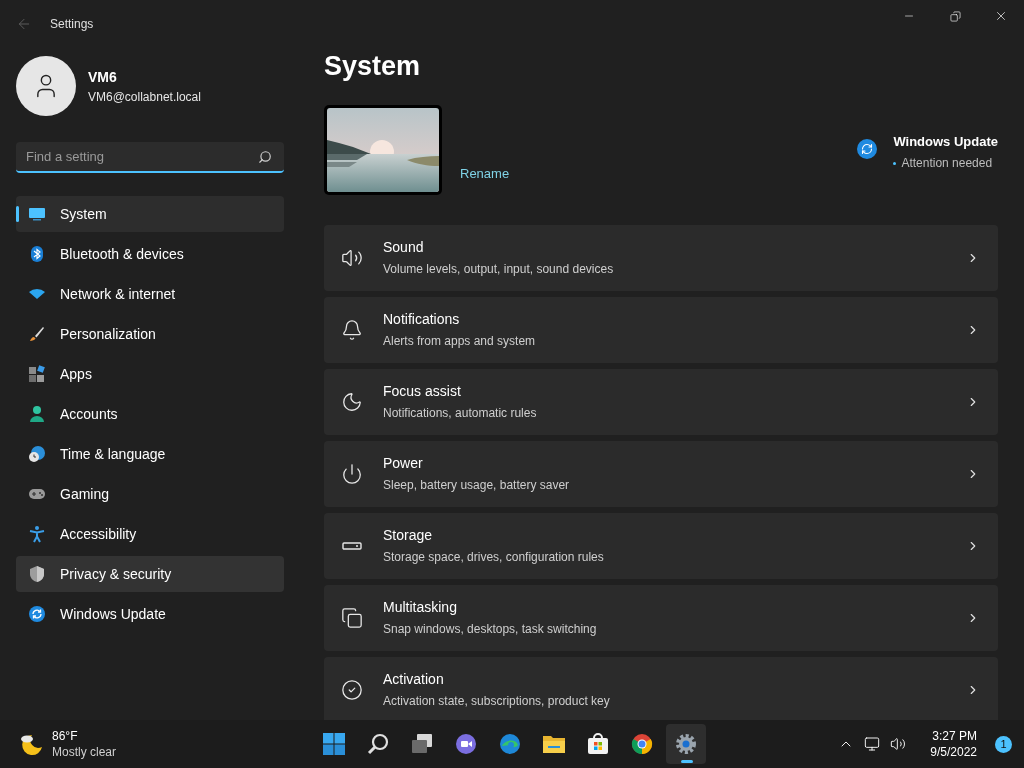 The image size is (1024, 768). Describe the element at coordinates (352, 617) in the screenshot. I see `windows-icon` at that location.